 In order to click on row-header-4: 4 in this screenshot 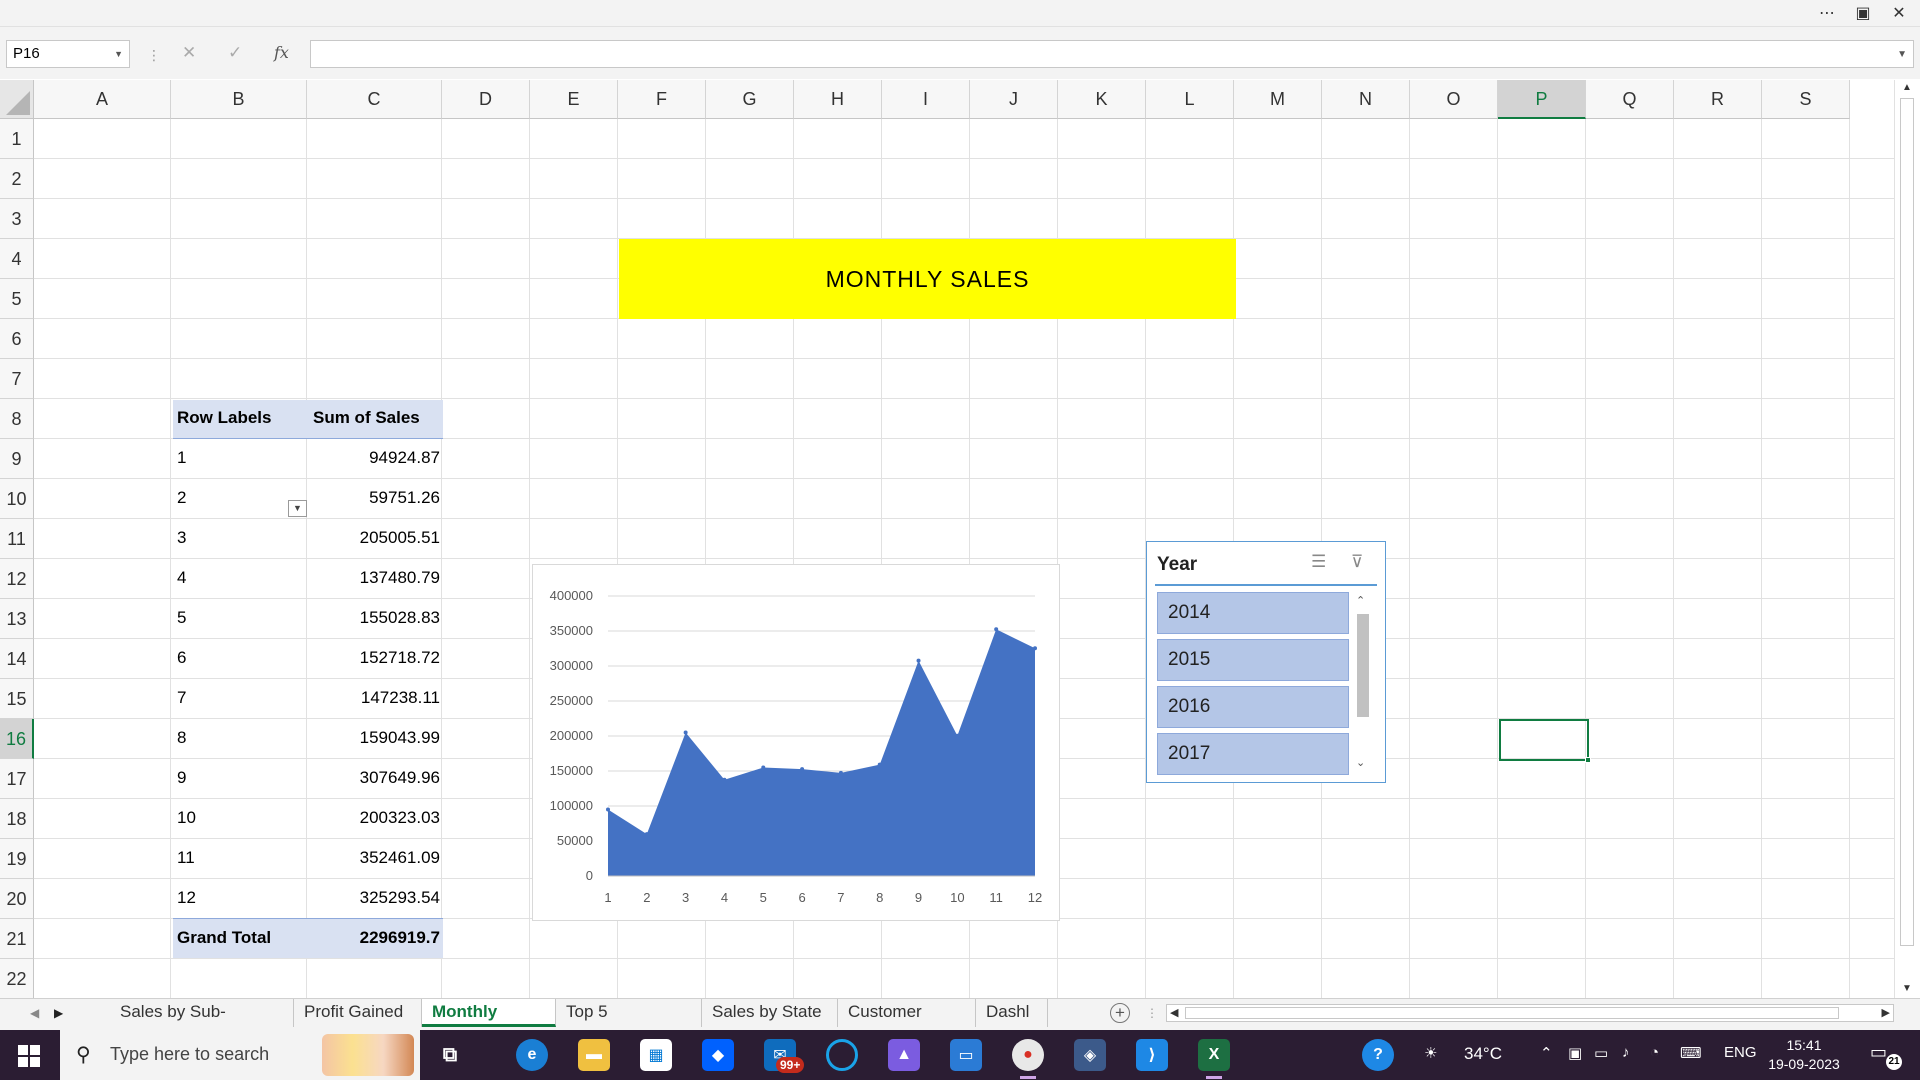, I will do `click(17, 259)`.